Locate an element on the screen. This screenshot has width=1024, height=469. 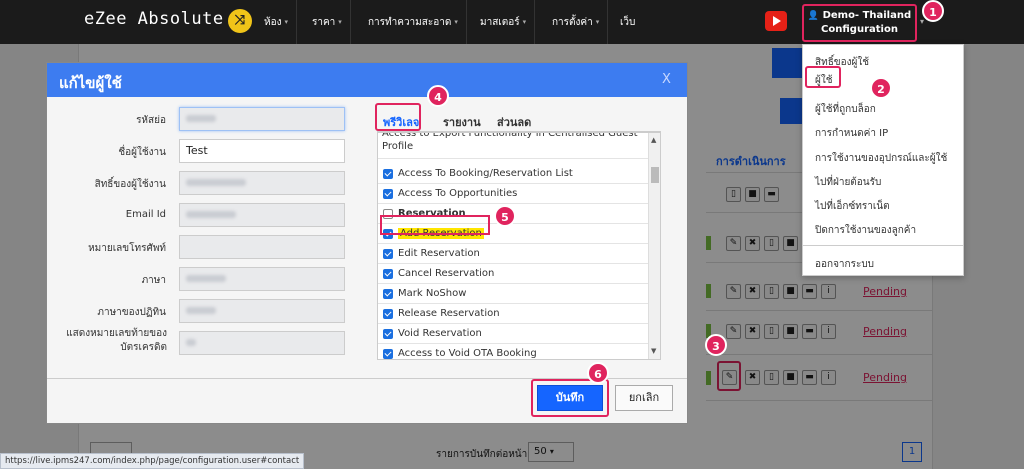
step-badge-5: 5 is located at coordinates (505, 216).